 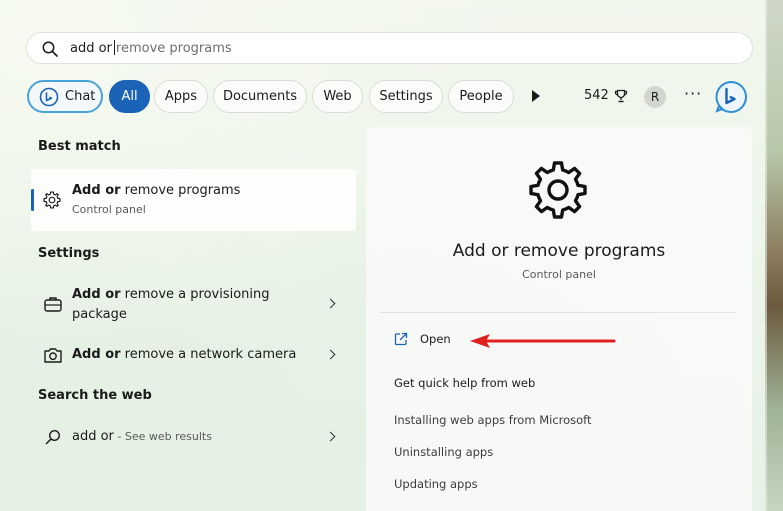 I want to click on preview-divider, so click(x=558, y=312).